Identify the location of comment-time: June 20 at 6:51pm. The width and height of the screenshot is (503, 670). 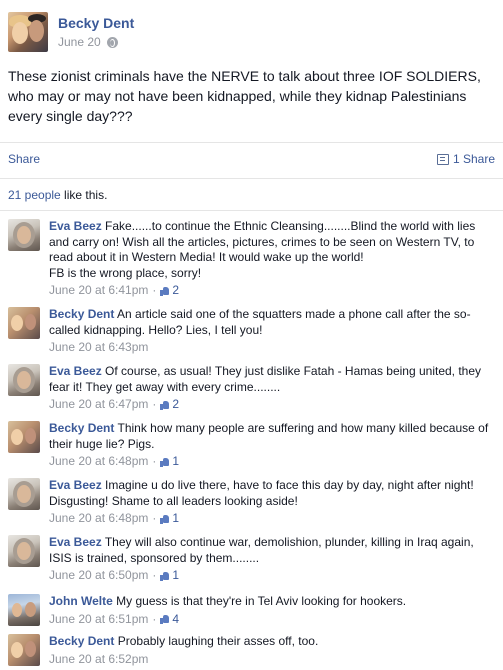
(98, 620).